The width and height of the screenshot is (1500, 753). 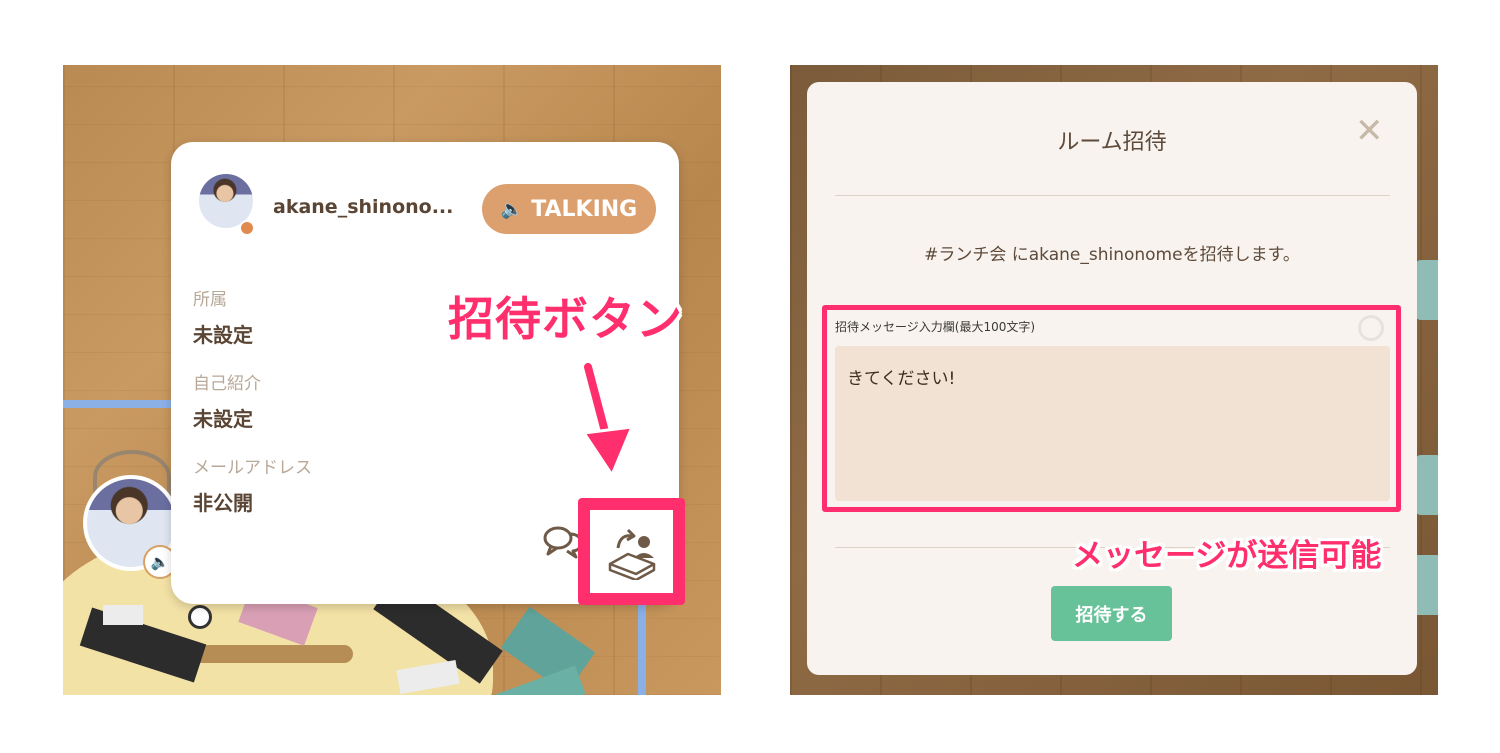 I want to click on speaker-icon: 🔈, so click(x=512, y=209).